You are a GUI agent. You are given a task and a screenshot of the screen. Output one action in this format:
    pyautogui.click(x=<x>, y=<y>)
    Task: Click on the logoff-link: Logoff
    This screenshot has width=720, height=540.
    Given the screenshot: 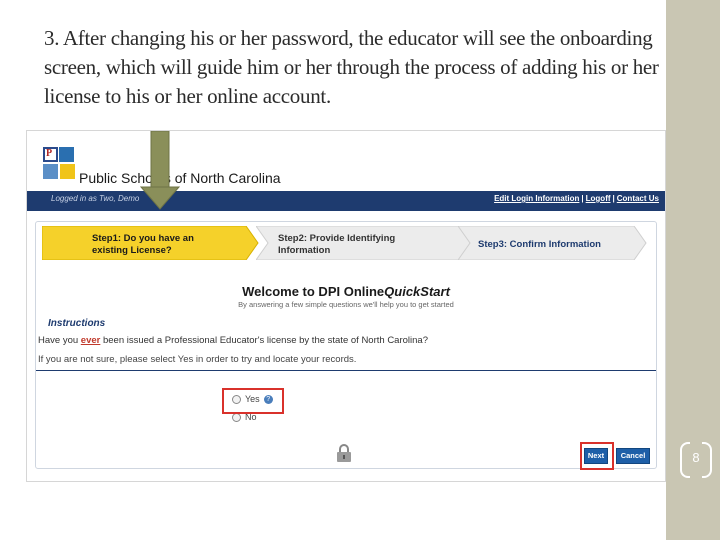 What is the action you would take?
    pyautogui.click(x=598, y=198)
    